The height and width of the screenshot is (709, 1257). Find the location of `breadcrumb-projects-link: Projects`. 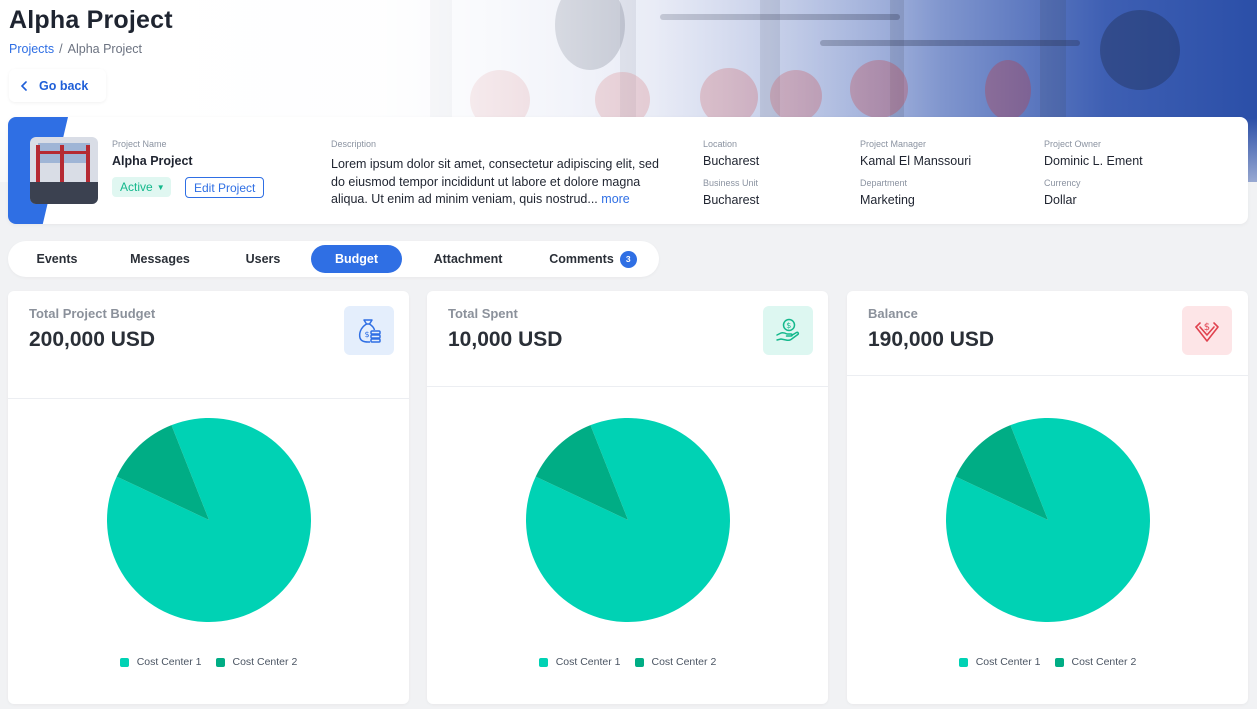

breadcrumb-projects-link: Projects is located at coordinates (31, 49).